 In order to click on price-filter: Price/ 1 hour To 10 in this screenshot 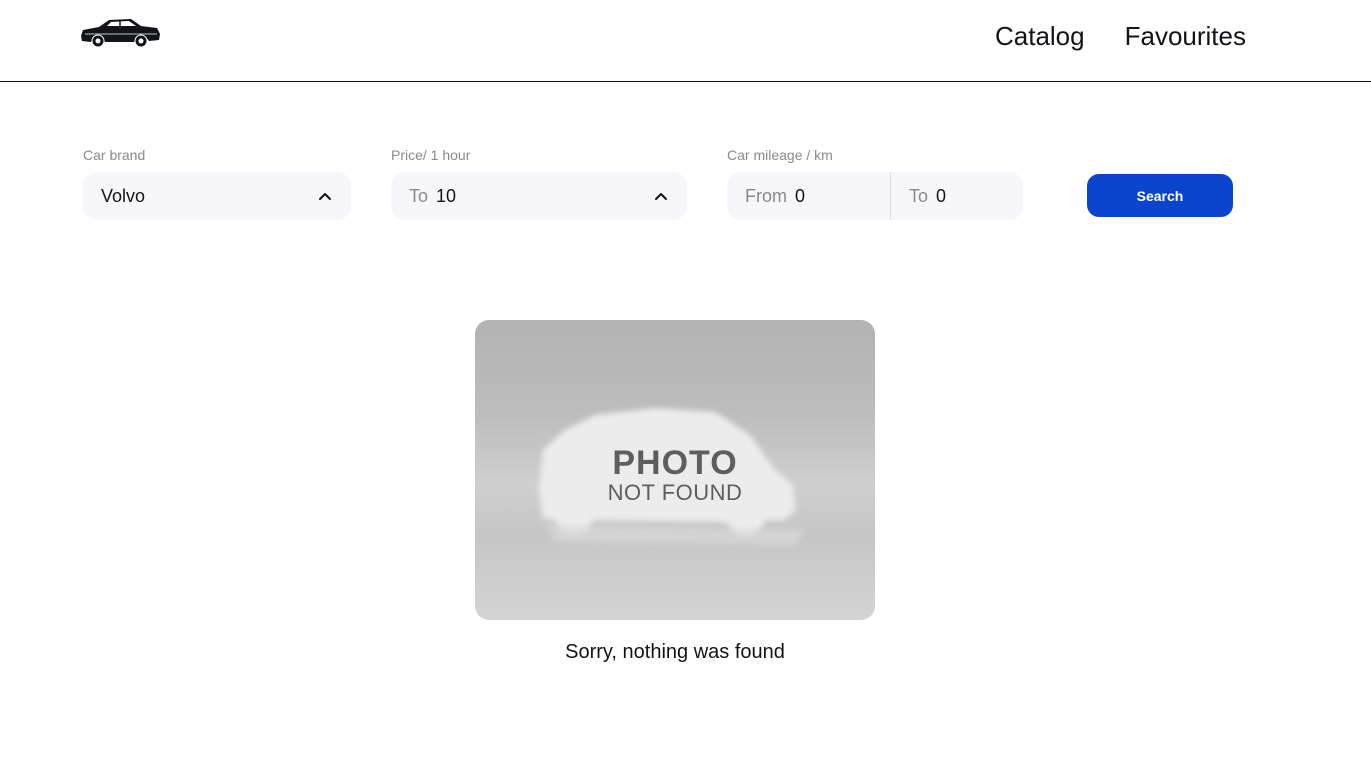, I will do `click(539, 183)`.